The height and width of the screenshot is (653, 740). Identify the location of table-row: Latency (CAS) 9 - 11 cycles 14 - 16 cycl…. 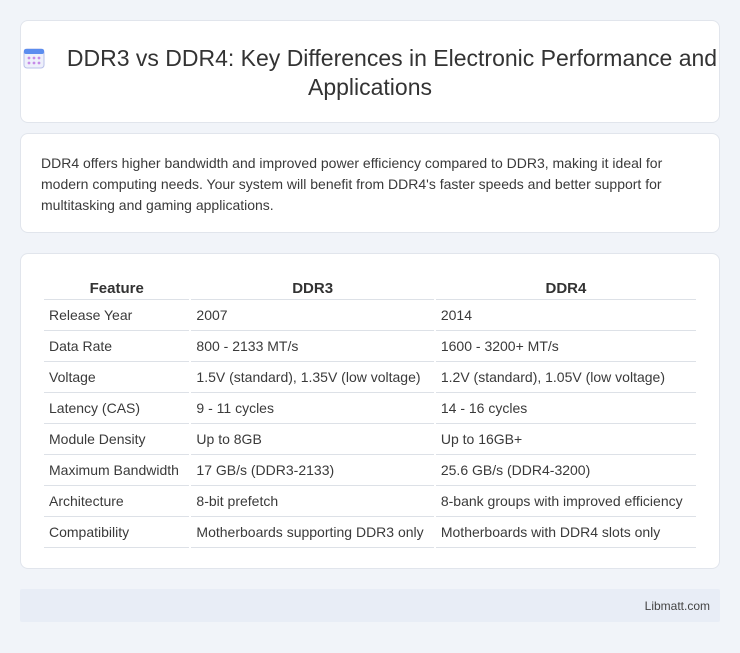
(370, 408).